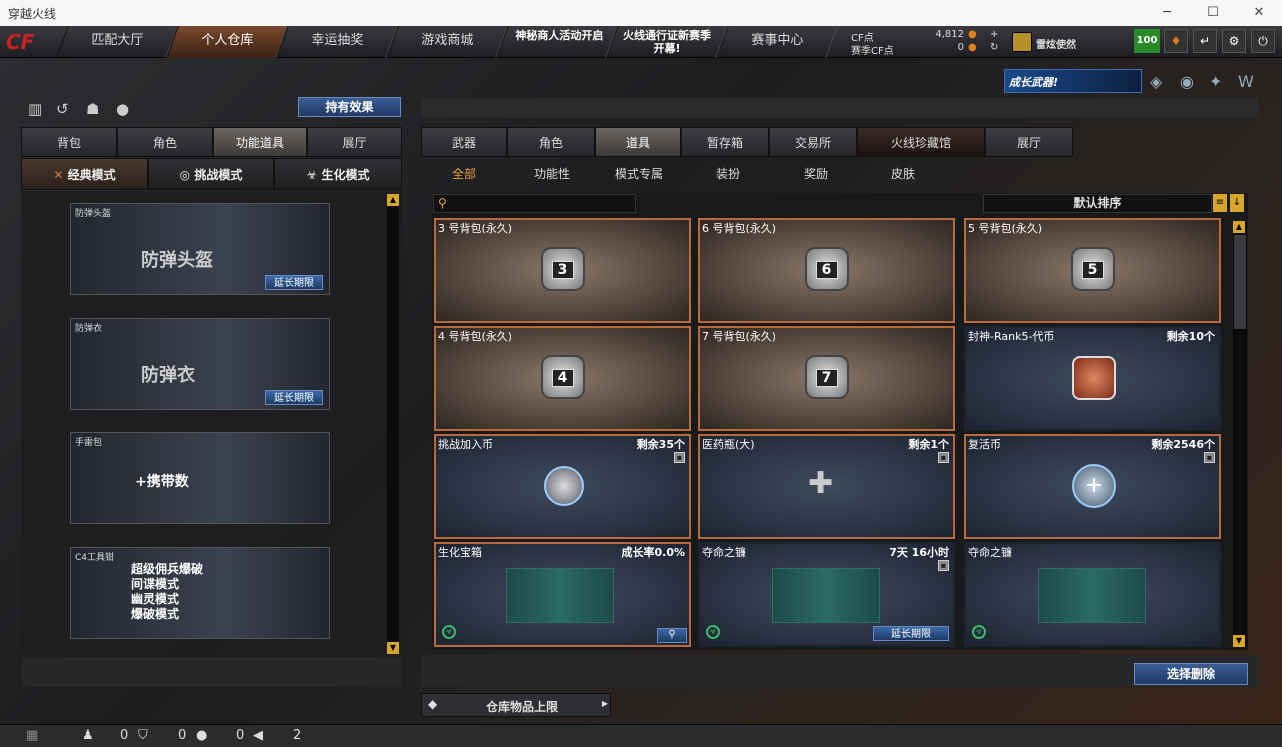  What do you see at coordinates (672, 635) in the screenshot?
I see `search-icon: ⚲` at bounding box center [672, 635].